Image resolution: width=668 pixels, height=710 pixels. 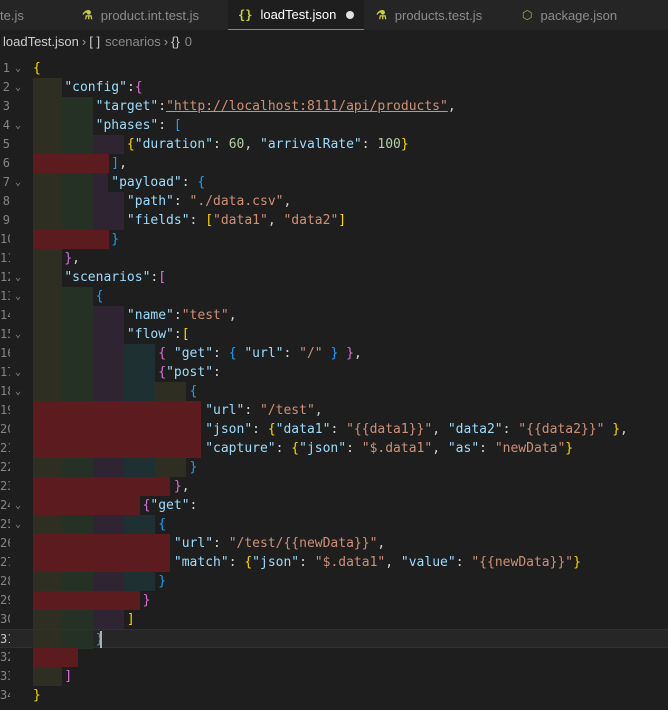 I want to click on code-token: "path", so click(x=150, y=201).